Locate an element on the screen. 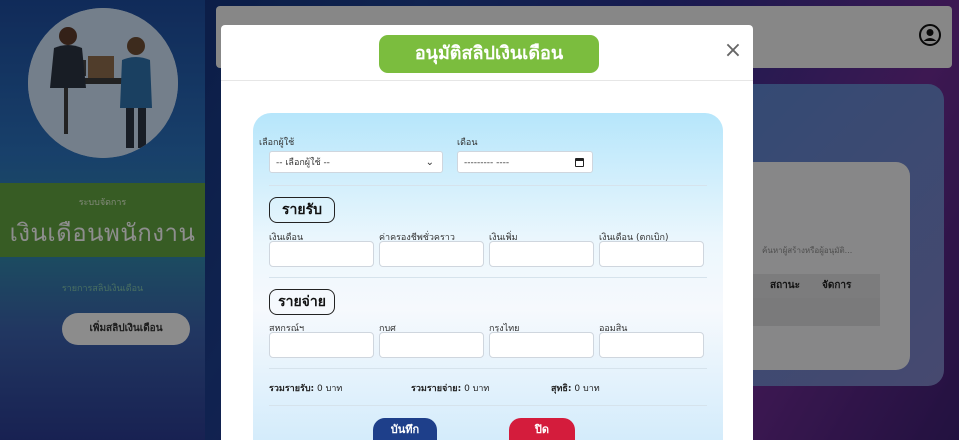 This screenshot has width=959, height=440. total-income-label: รวมรายรับ: is located at coordinates (292, 389).